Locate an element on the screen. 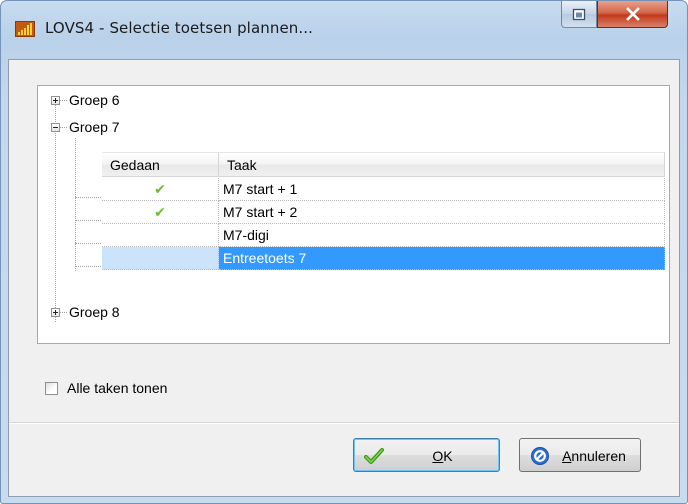 The height and width of the screenshot is (504, 688). tree-node-label: Groep 8 is located at coordinates (94, 312).